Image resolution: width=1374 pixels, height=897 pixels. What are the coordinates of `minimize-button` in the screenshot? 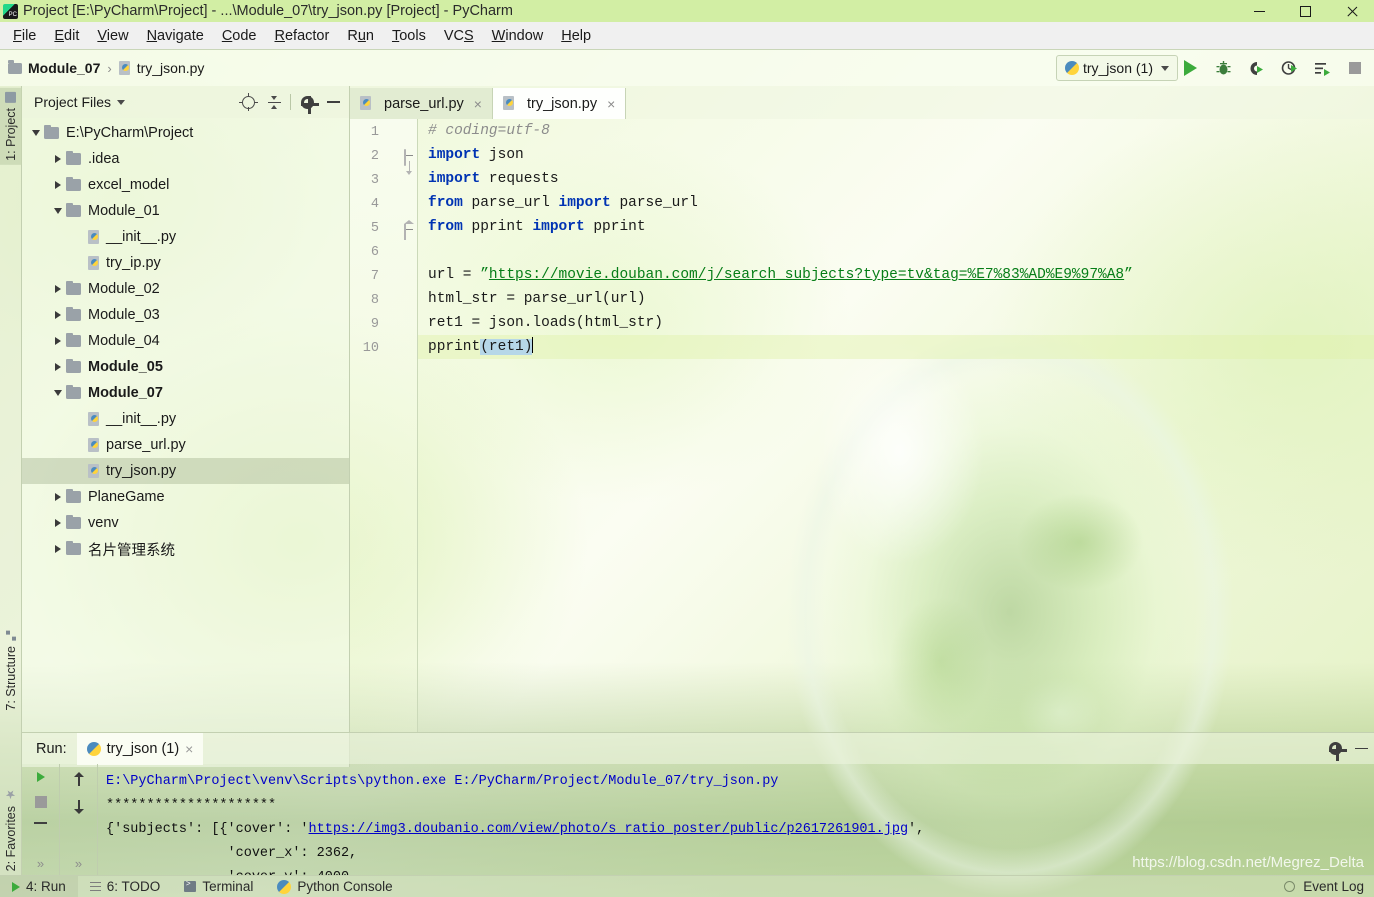 It's located at (1259, 11).